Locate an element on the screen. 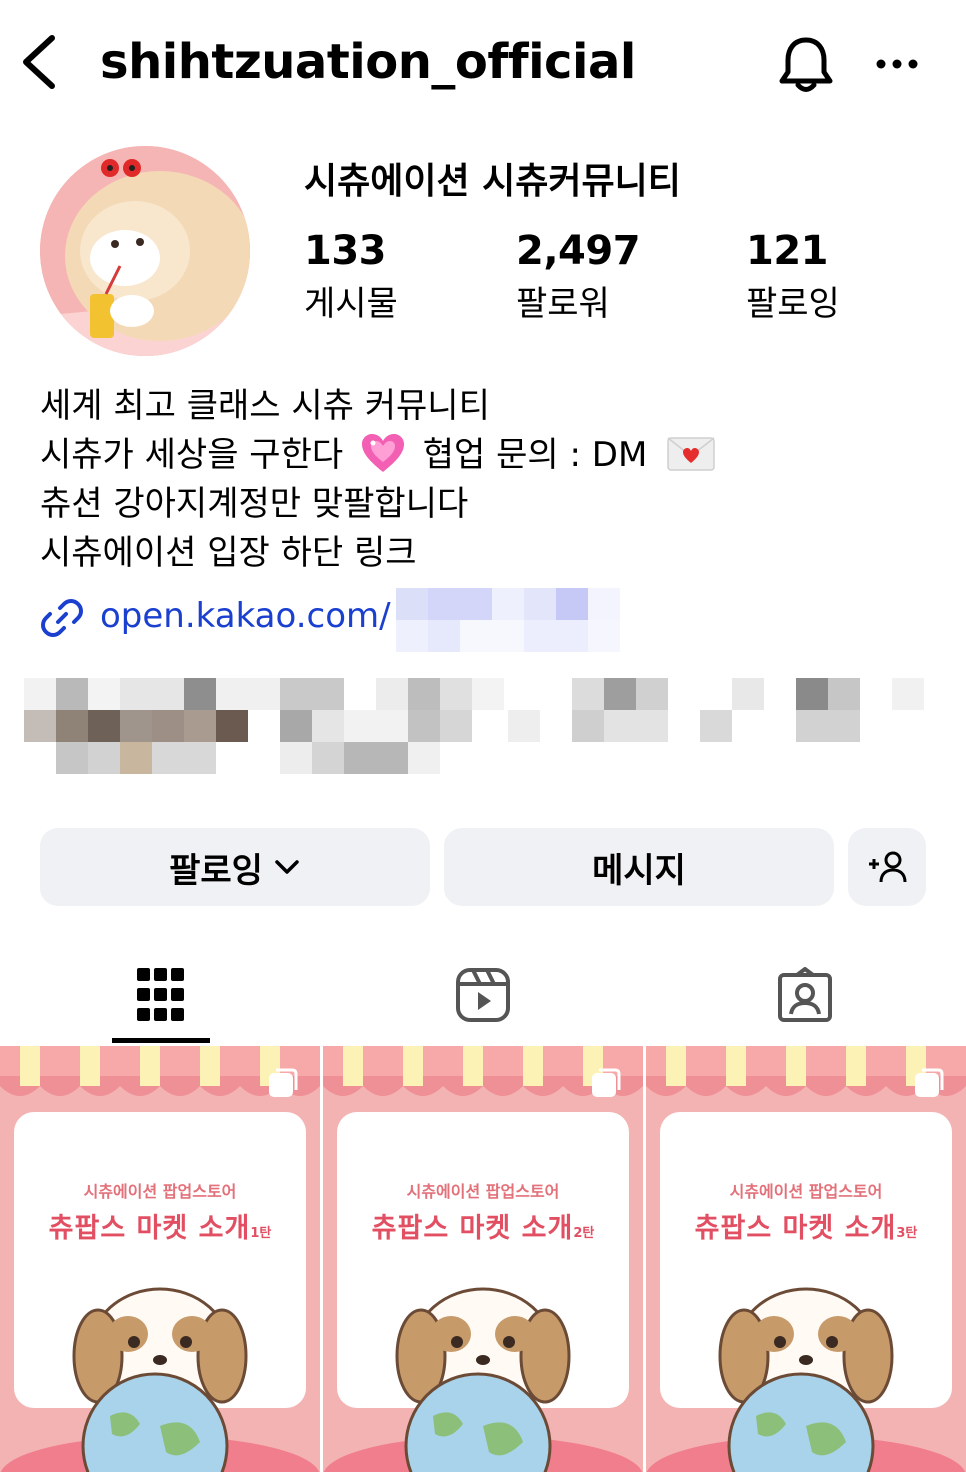 The width and height of the screenshot is (966, 1472). sparkling-heart-icon is located at coordinates (382, 453).